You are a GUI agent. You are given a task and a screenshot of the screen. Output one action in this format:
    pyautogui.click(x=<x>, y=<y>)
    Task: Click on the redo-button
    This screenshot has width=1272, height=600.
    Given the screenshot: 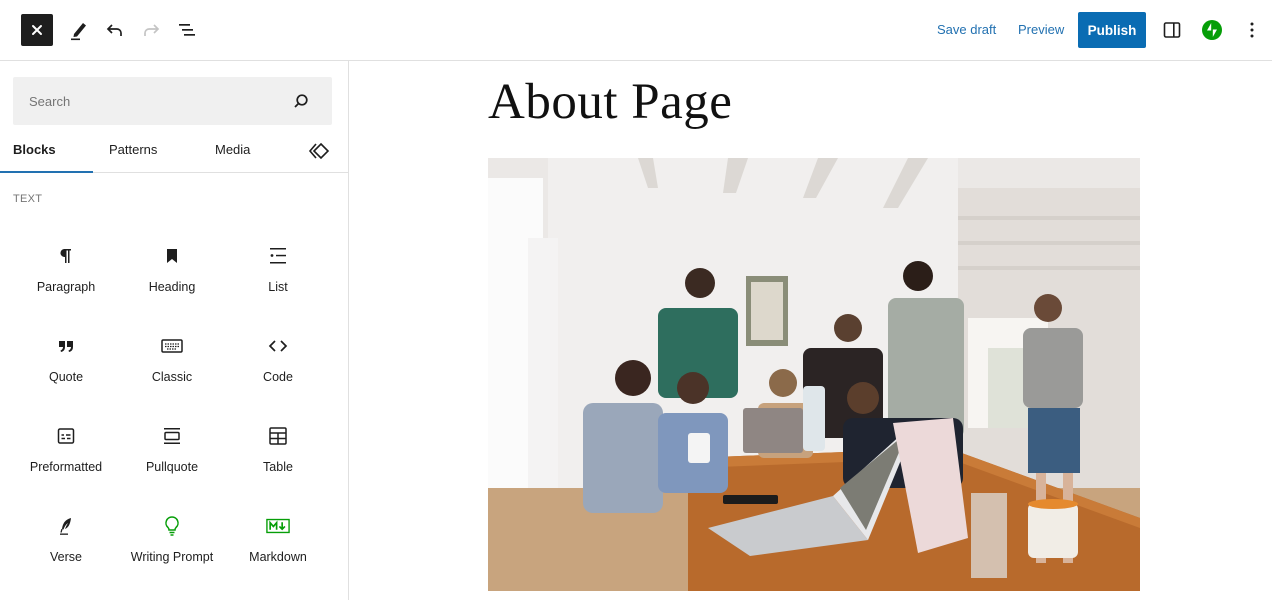 What is the action you would take?
    pyautogui.click(x=151, y=30)
    